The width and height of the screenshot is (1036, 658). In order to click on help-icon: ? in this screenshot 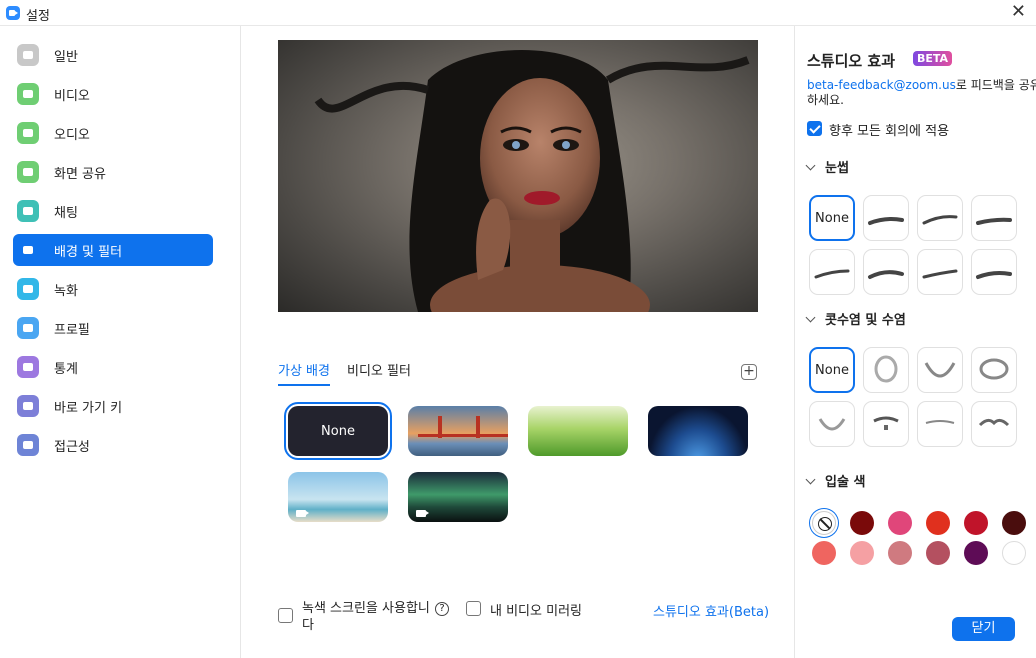, I will do `click(442, 609)`.